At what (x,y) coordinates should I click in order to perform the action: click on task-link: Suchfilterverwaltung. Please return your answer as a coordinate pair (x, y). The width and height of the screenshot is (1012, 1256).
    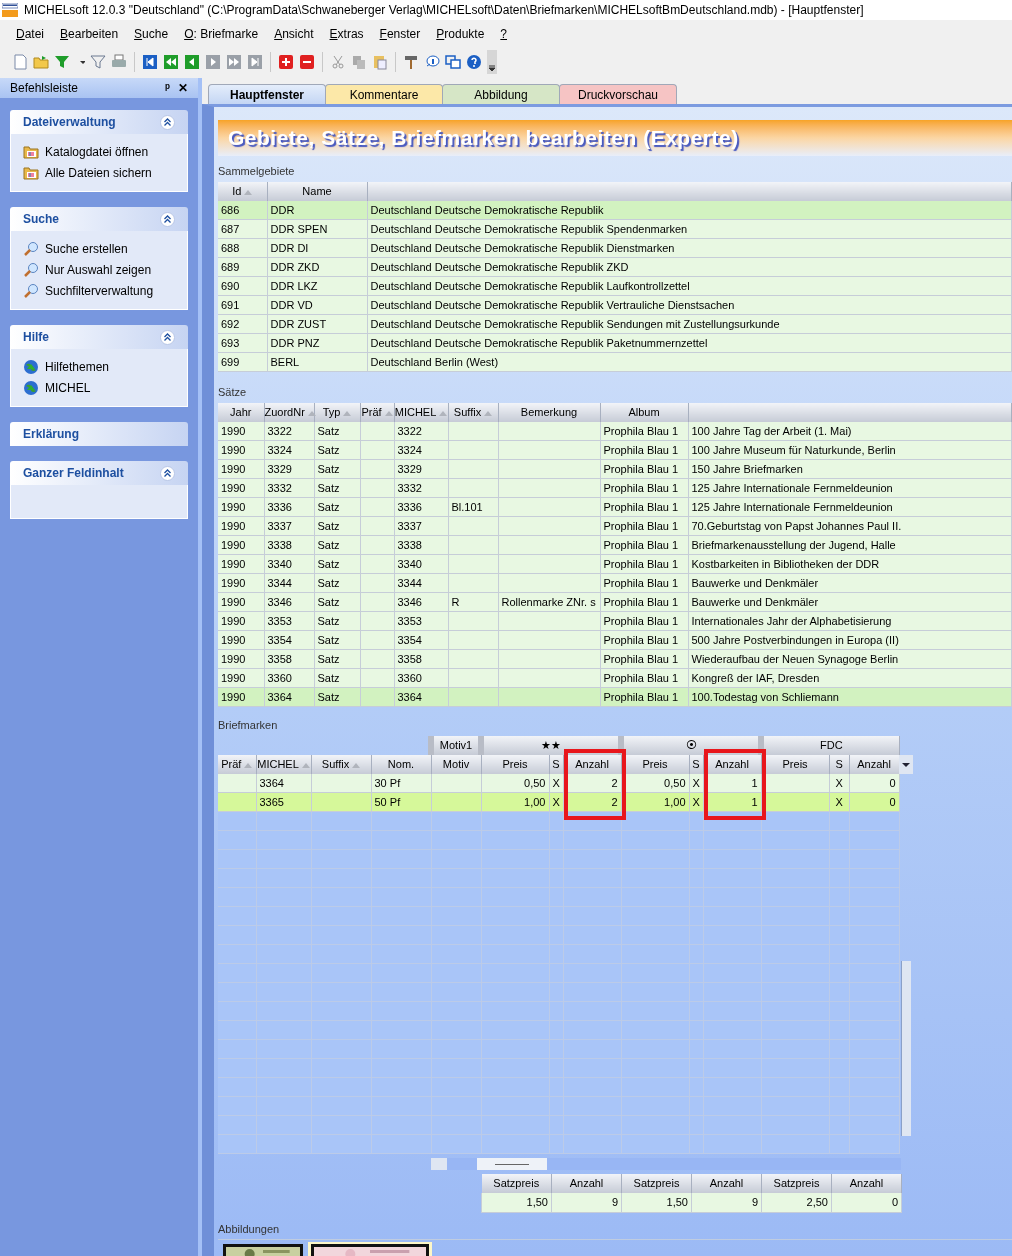
    Looking at the image, I should click on (99, 291).